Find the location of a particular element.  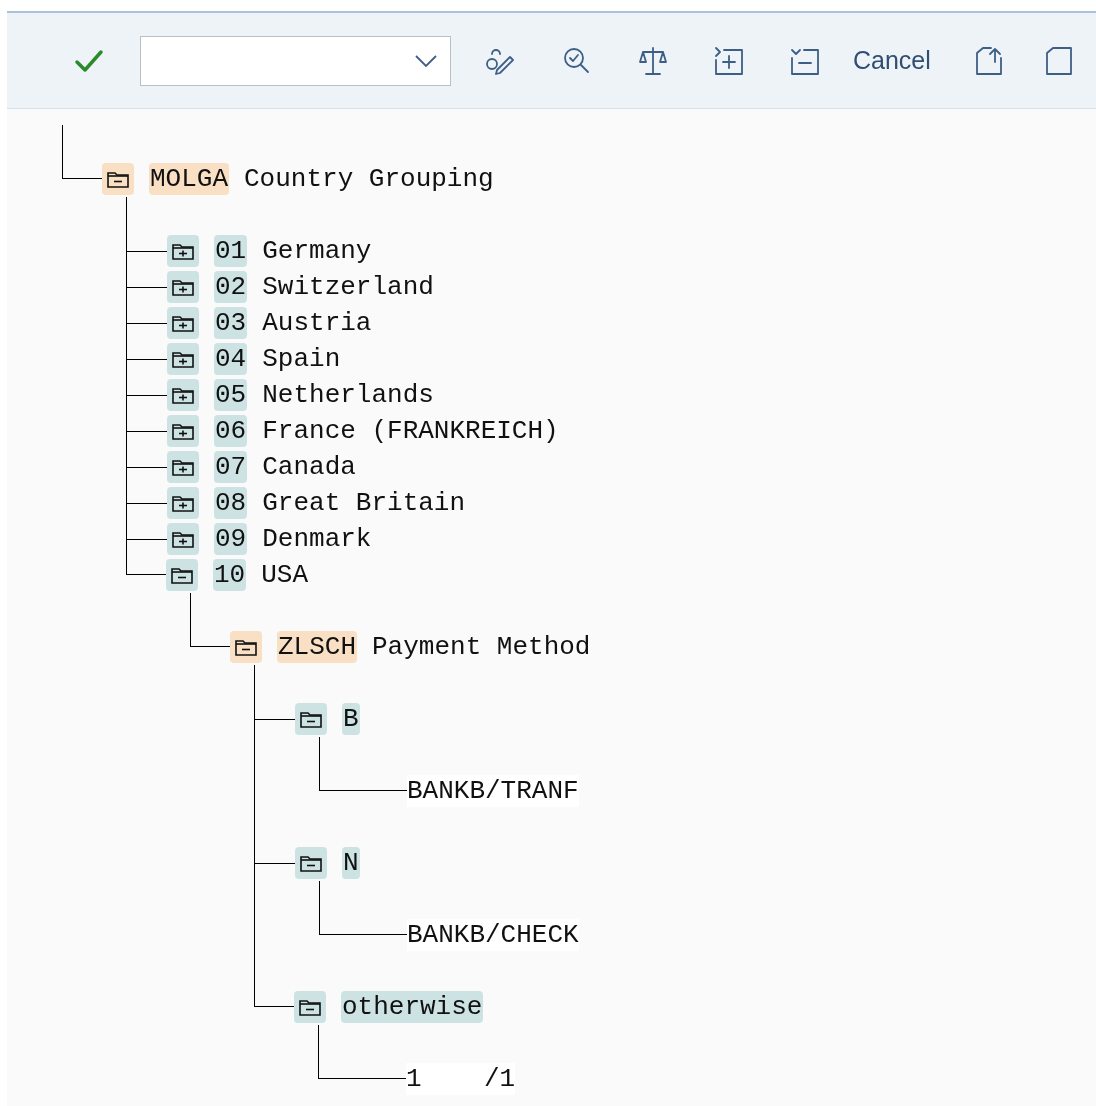

node-key: B is located at coordinates (351, 719).